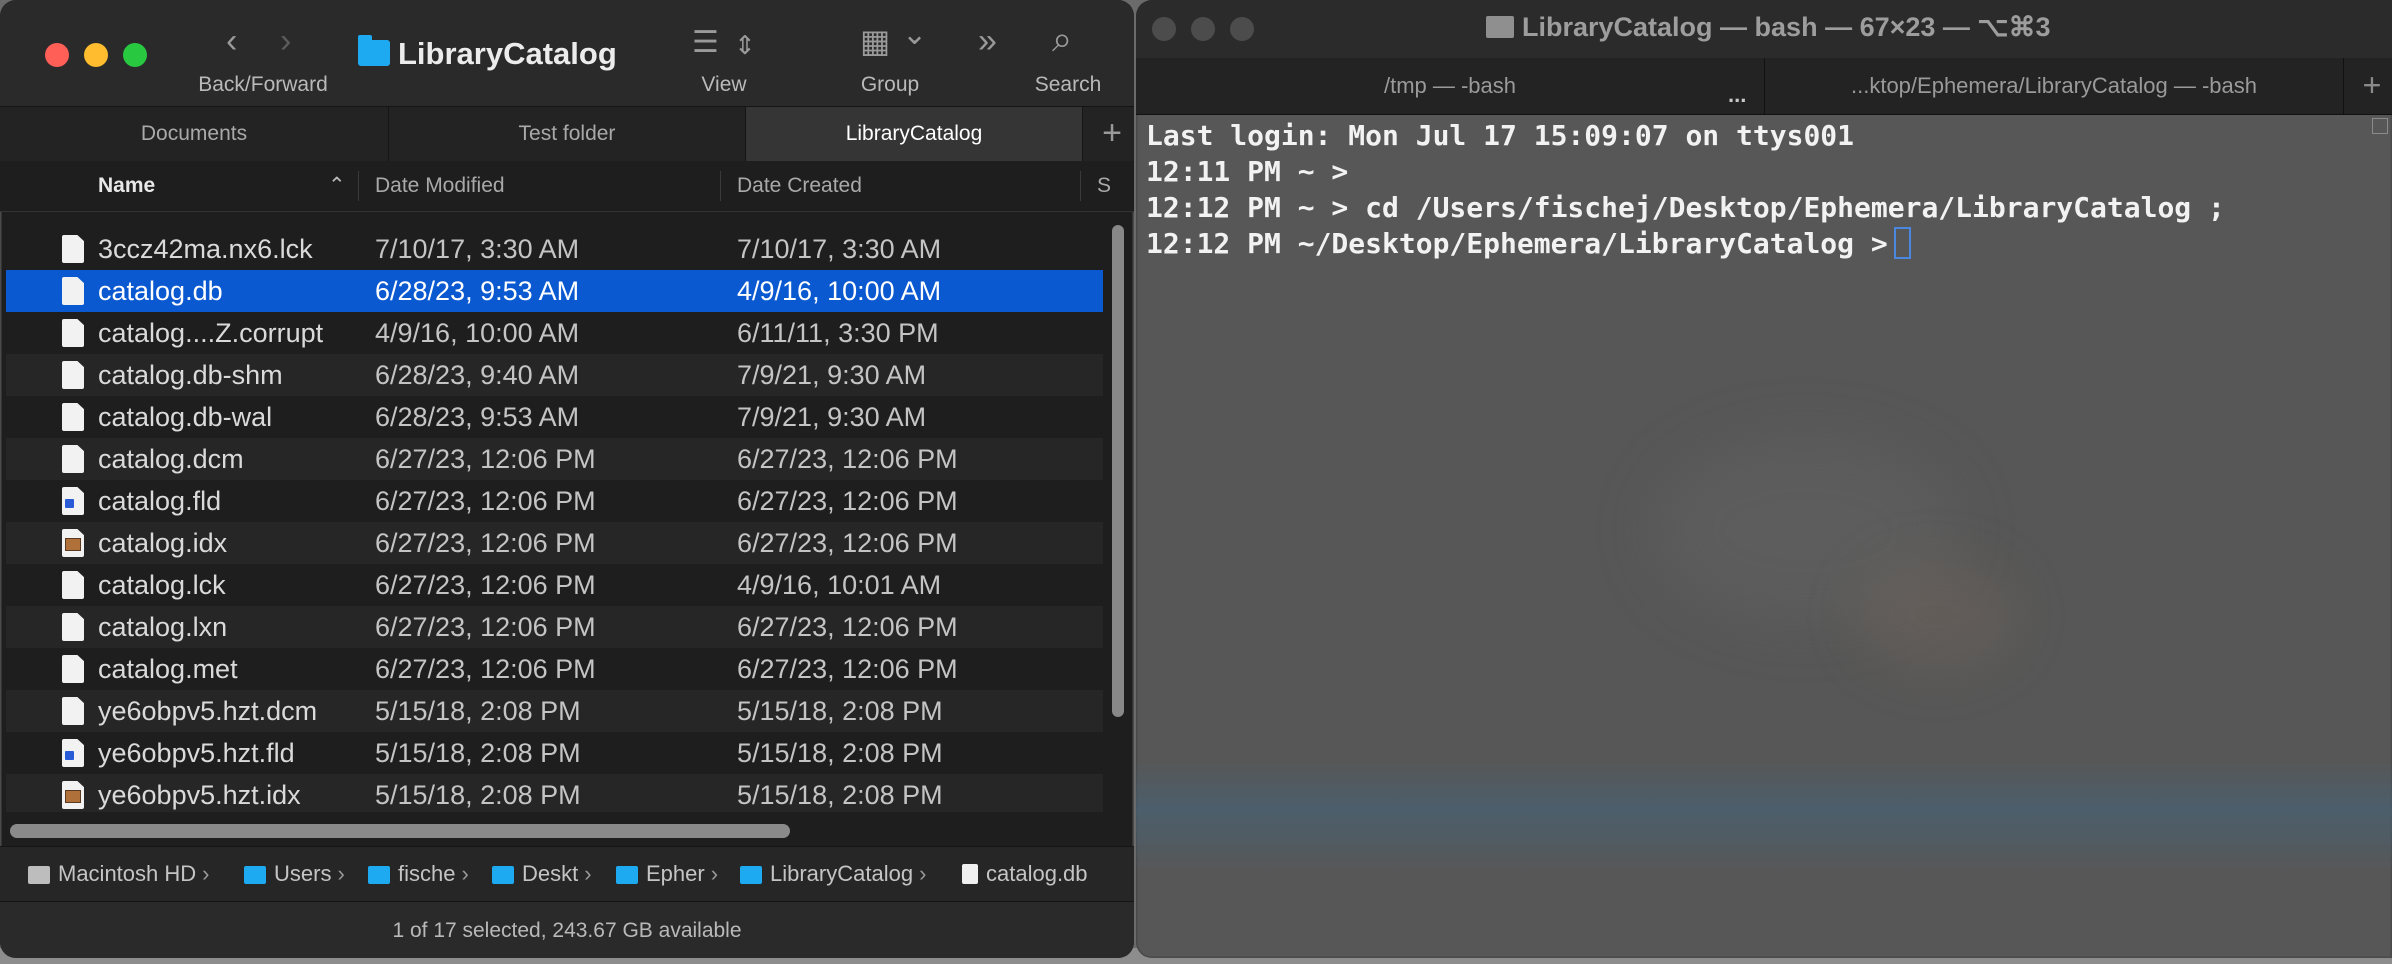 This screenshot has width=2392, height=964. What do you see at coordinates (567, 134) in the screenshot?
I see `tab-test-folder: Test folder` at bounding box center [567, 134].